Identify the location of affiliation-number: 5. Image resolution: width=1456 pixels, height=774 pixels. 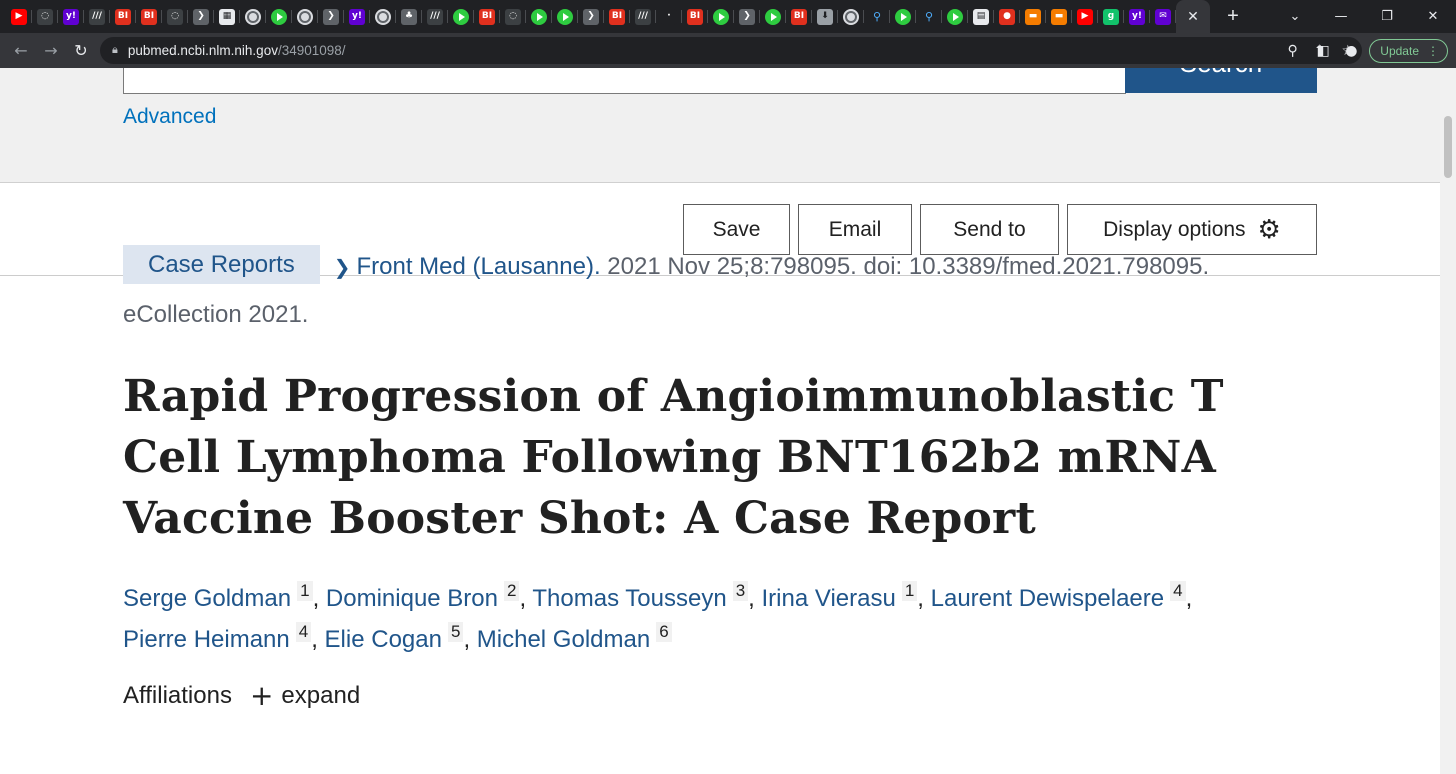
(455, 632).